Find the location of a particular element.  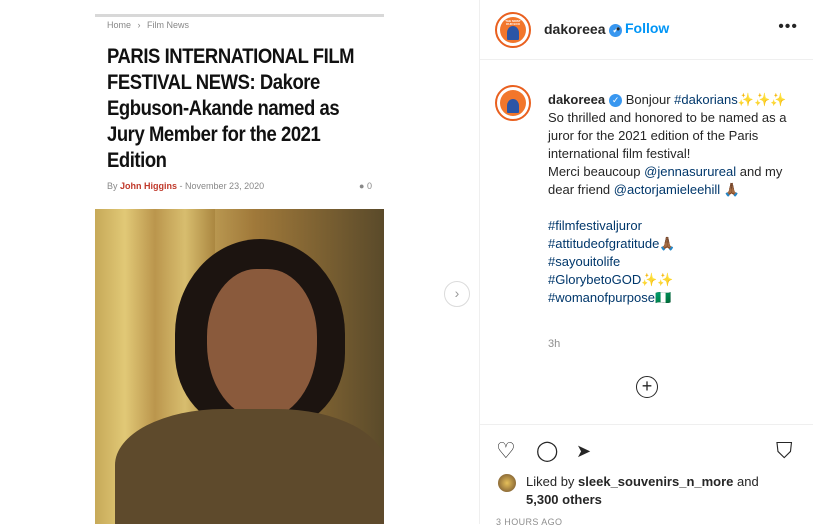

liked-others: 5,300 others is located at coordinates (564, 499).